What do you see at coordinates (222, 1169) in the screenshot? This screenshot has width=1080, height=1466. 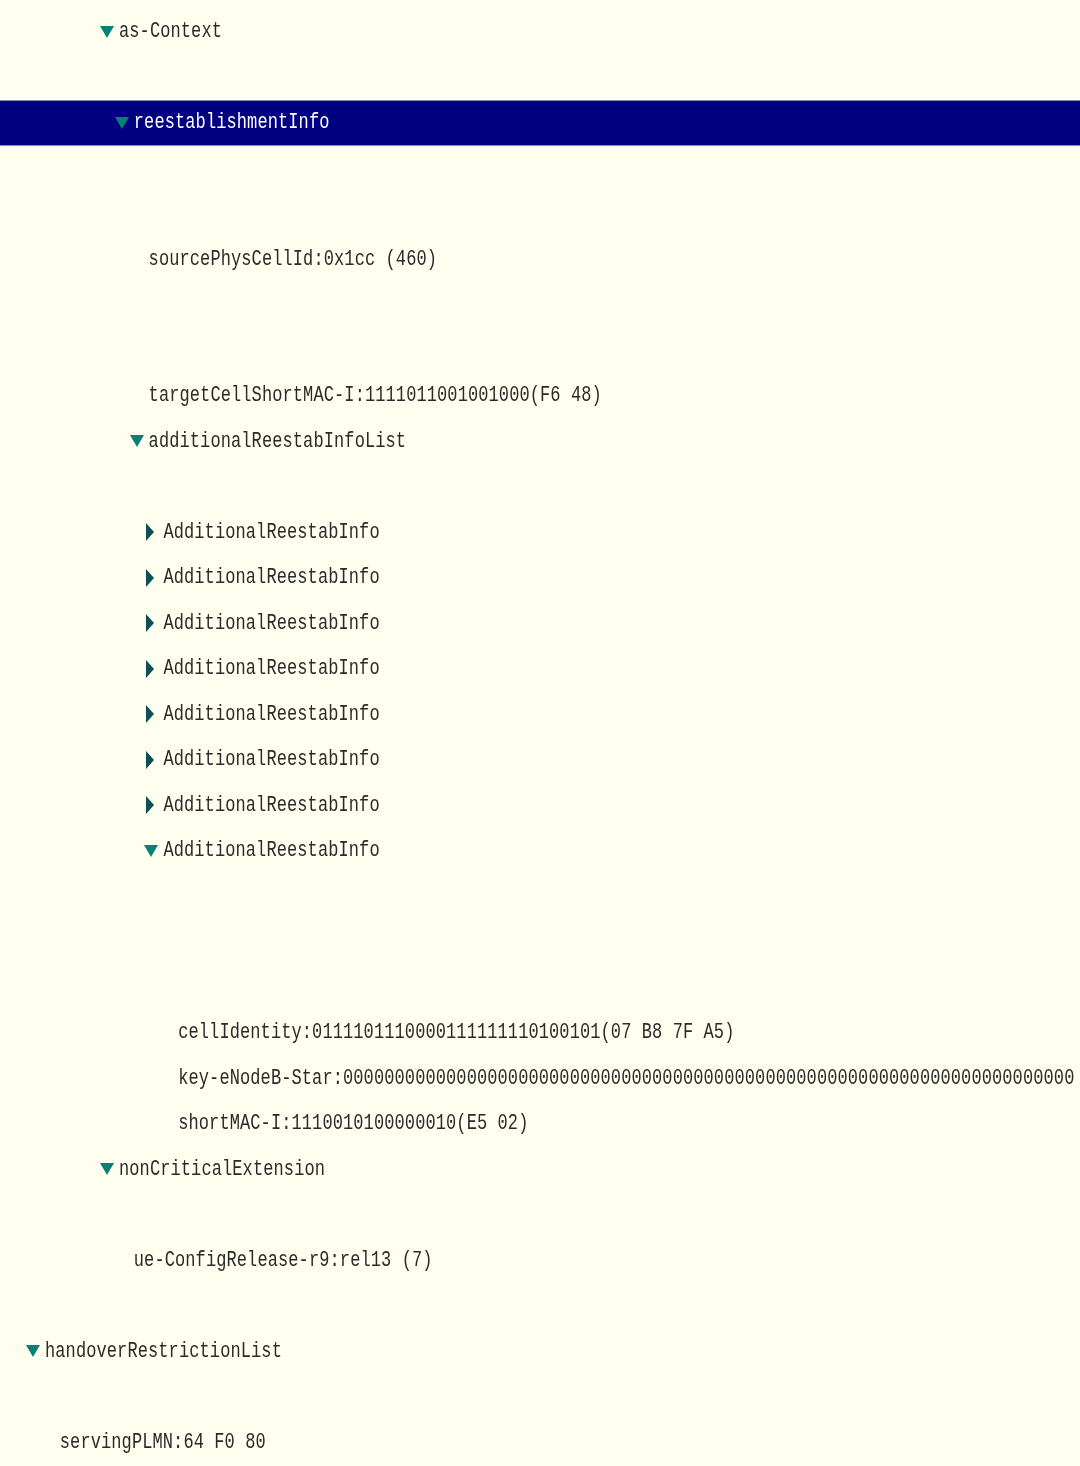 I see `tree-node-label: nonCriticalExtension` at bounding box center [222, 1169].